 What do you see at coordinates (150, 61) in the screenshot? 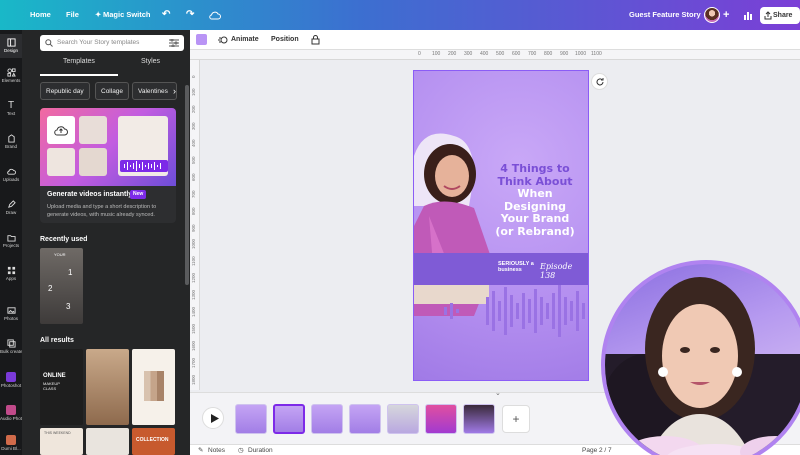
I see `tab-styles: Styles` at bounding box center [150, 61].